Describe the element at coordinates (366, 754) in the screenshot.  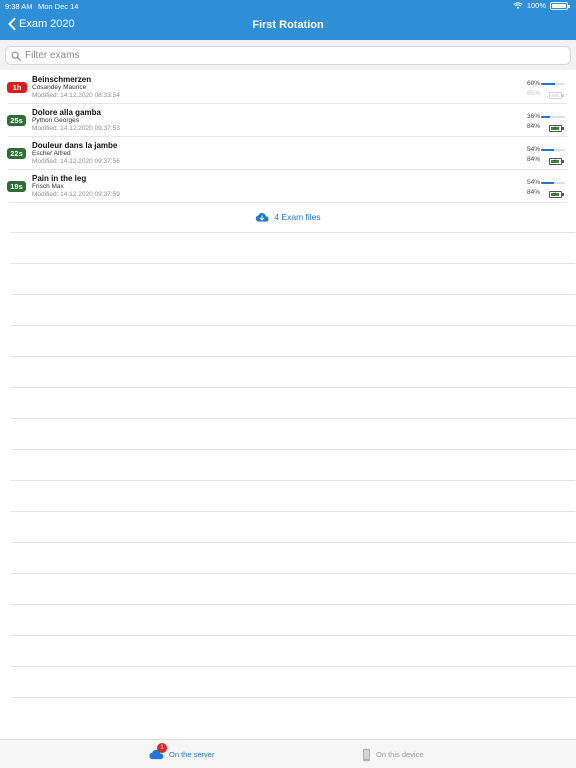
I see `phone-icon` at that location.